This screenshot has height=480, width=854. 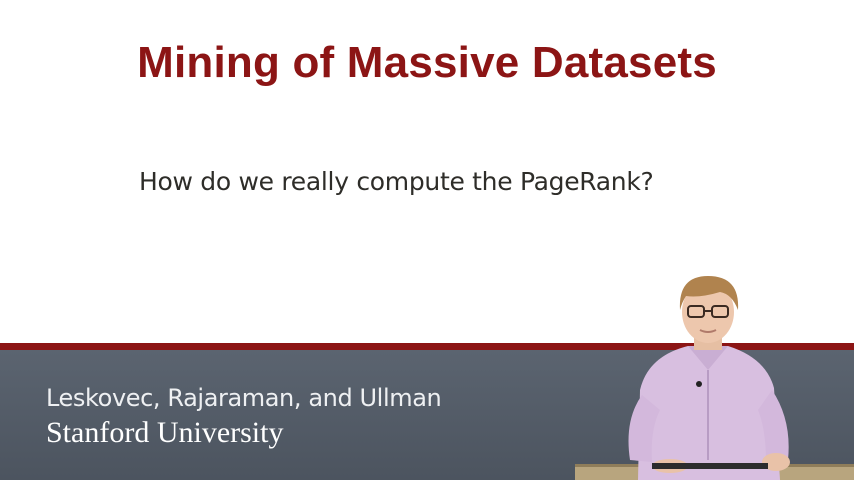 I want to click on course-title: Mining of Massive Datasets, so click(x=427, y=62).